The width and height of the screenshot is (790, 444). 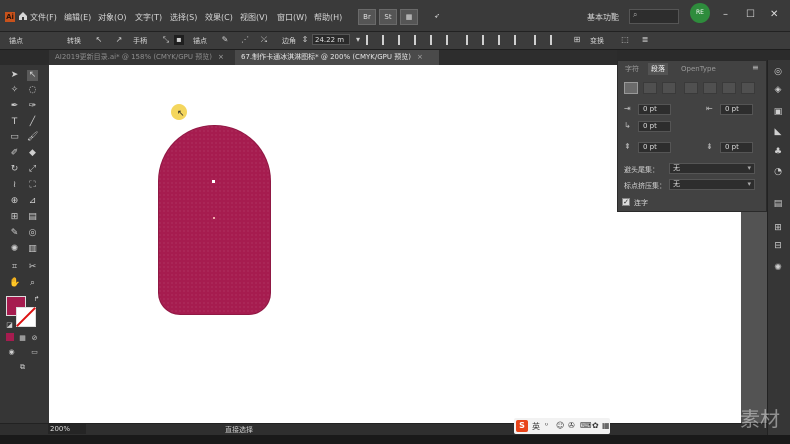 What do you see at coordinates (597, 41) in the screenshot?
I see `transform-label: 变换` at bounding box center [597, 41].